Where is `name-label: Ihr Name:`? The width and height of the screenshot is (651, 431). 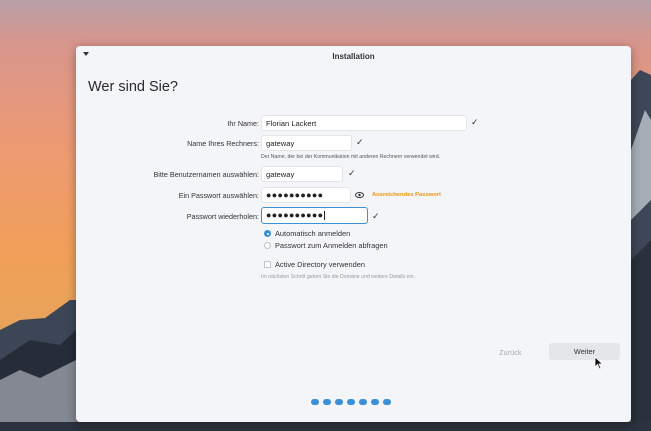 name-label: Ihr Name: is located at coordinates (243, 123).